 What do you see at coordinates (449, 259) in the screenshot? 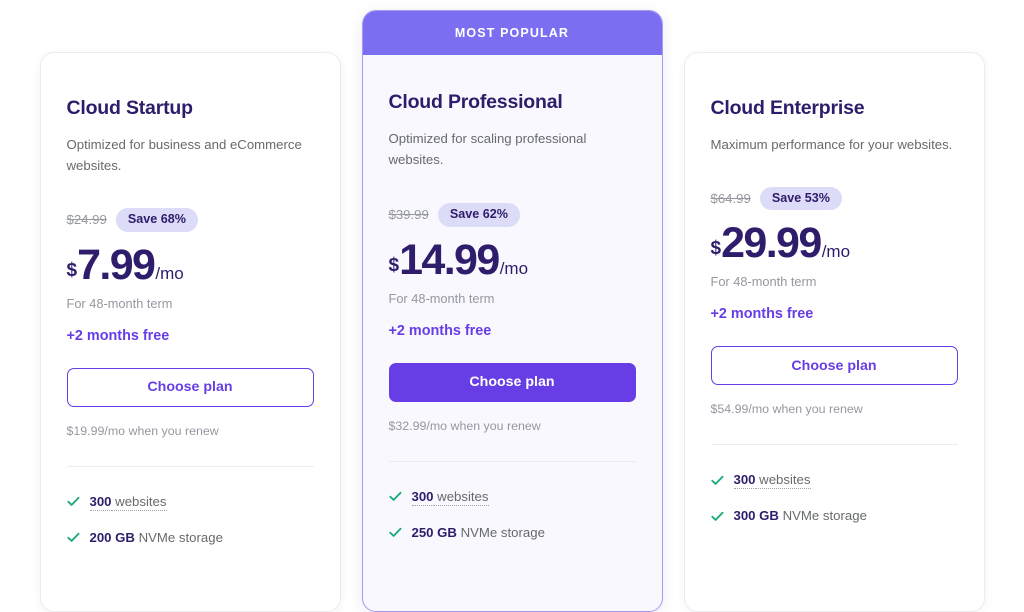
I see `price-amount: 14.99` at bounding box center [449, 259].